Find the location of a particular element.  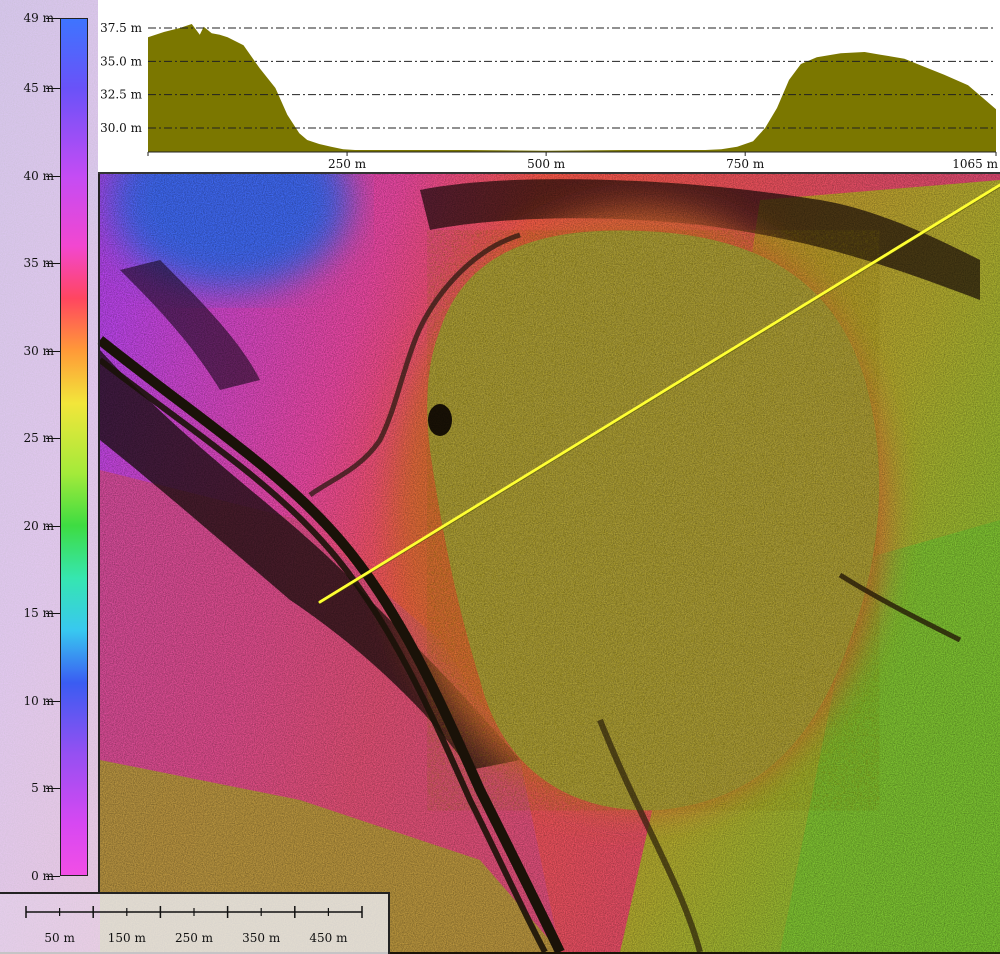

scale-label: 50 m is located at coordinates (59, 938).